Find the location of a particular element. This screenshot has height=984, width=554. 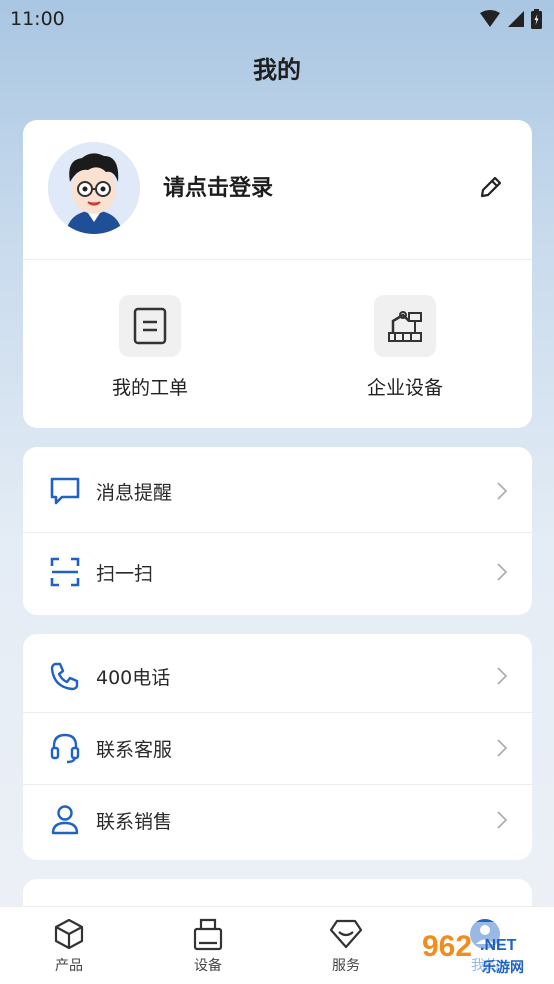

menu-item-sales: 联系销售 is located at coordinates (277, 820).